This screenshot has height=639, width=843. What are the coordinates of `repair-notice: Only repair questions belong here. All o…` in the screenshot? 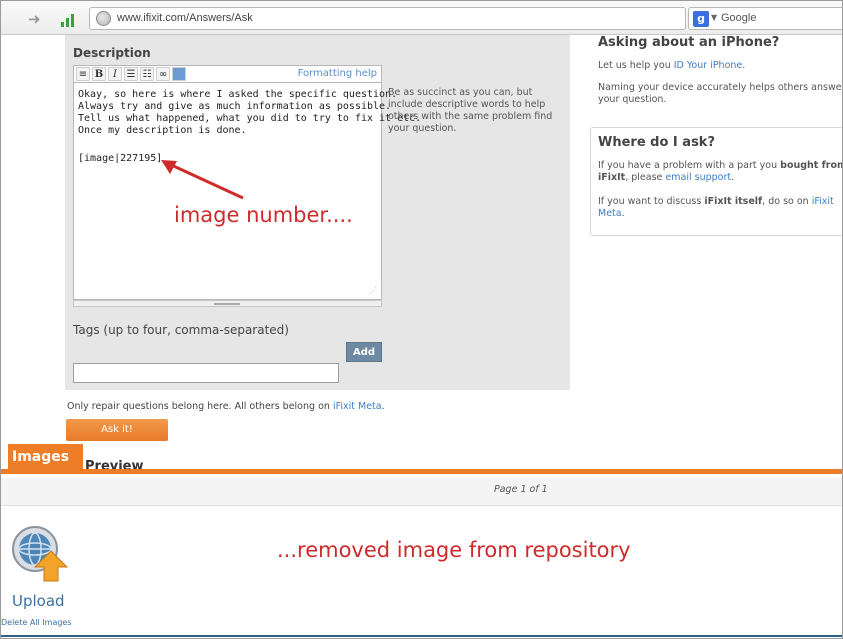 It's located at (226, 406).